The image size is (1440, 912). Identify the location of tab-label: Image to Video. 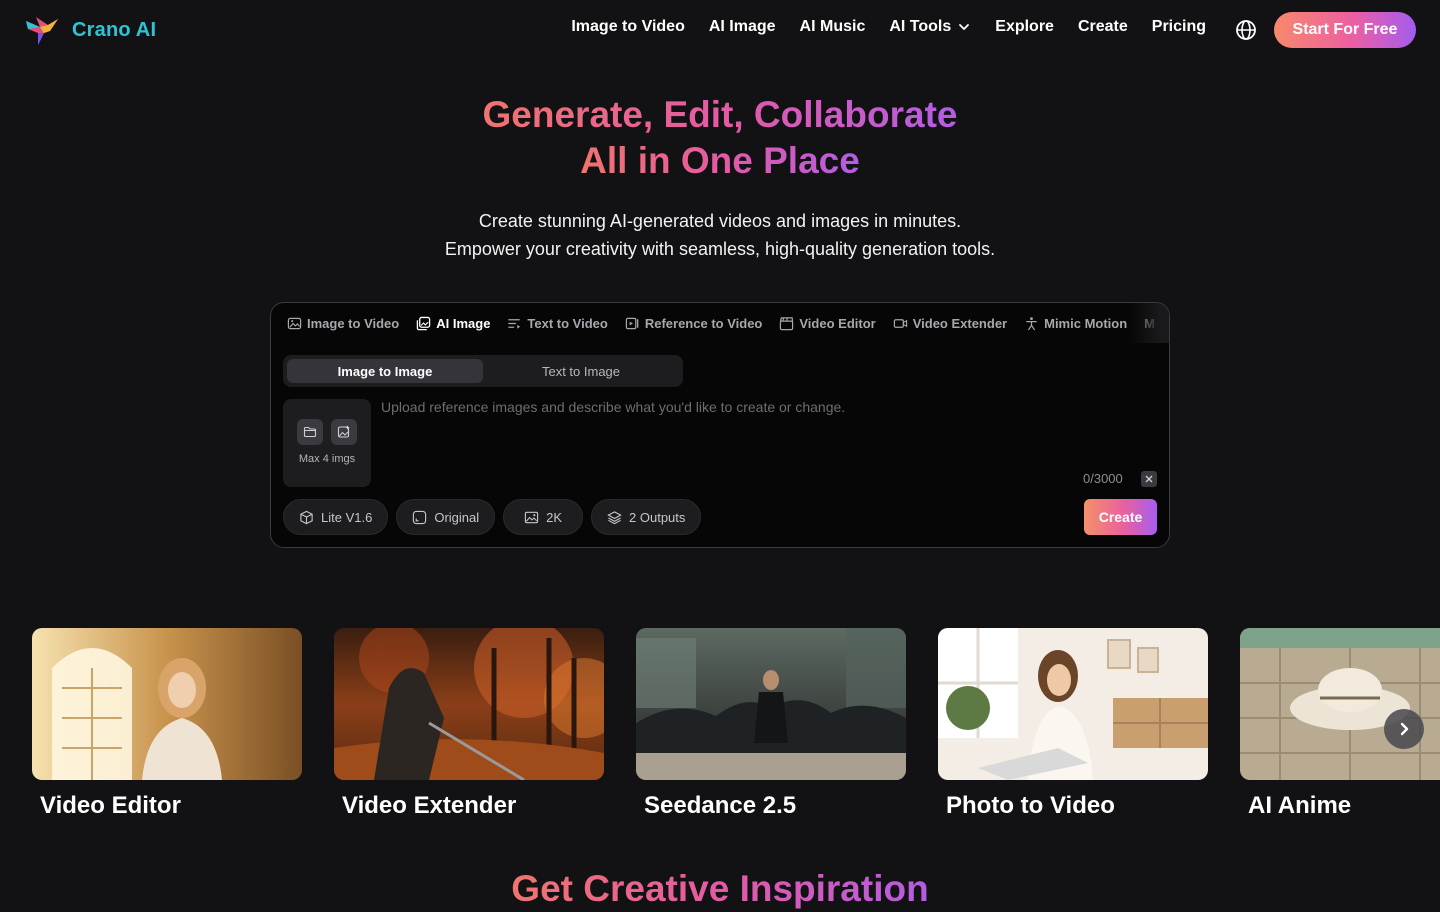
(353, 323).